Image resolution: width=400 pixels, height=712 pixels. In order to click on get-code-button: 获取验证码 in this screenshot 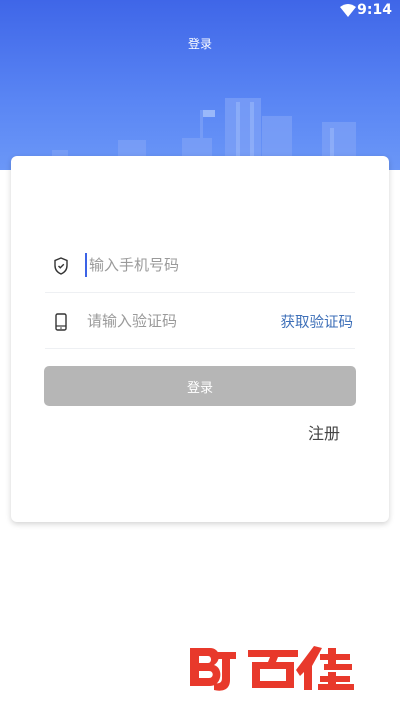, I will do `click(317, 321)`.